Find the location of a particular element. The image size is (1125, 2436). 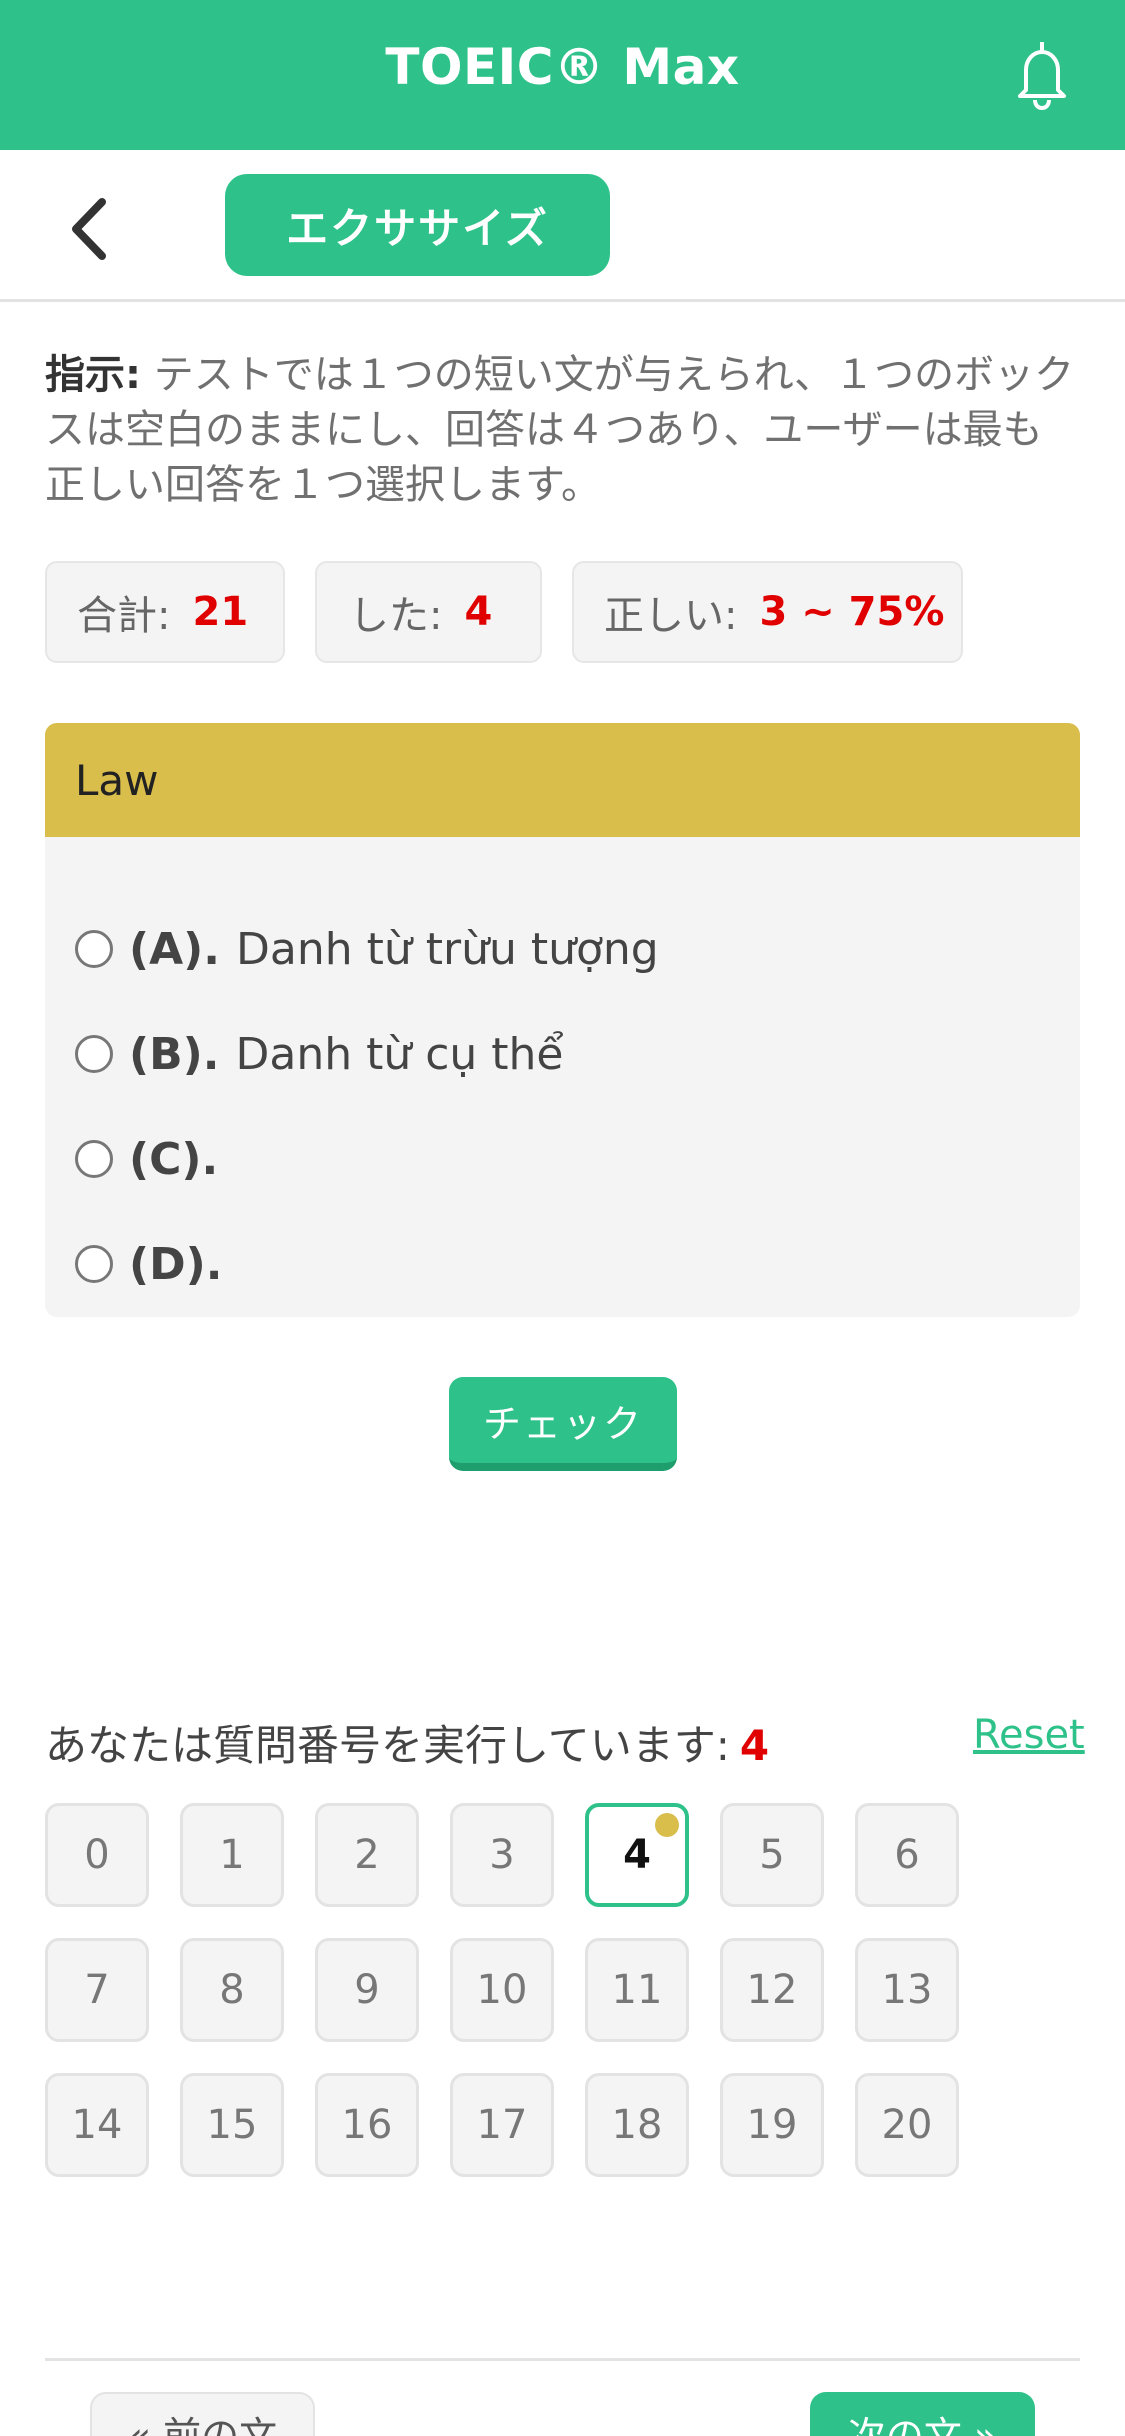

question-number-button: 1 is located at coordinates (232, 1855).